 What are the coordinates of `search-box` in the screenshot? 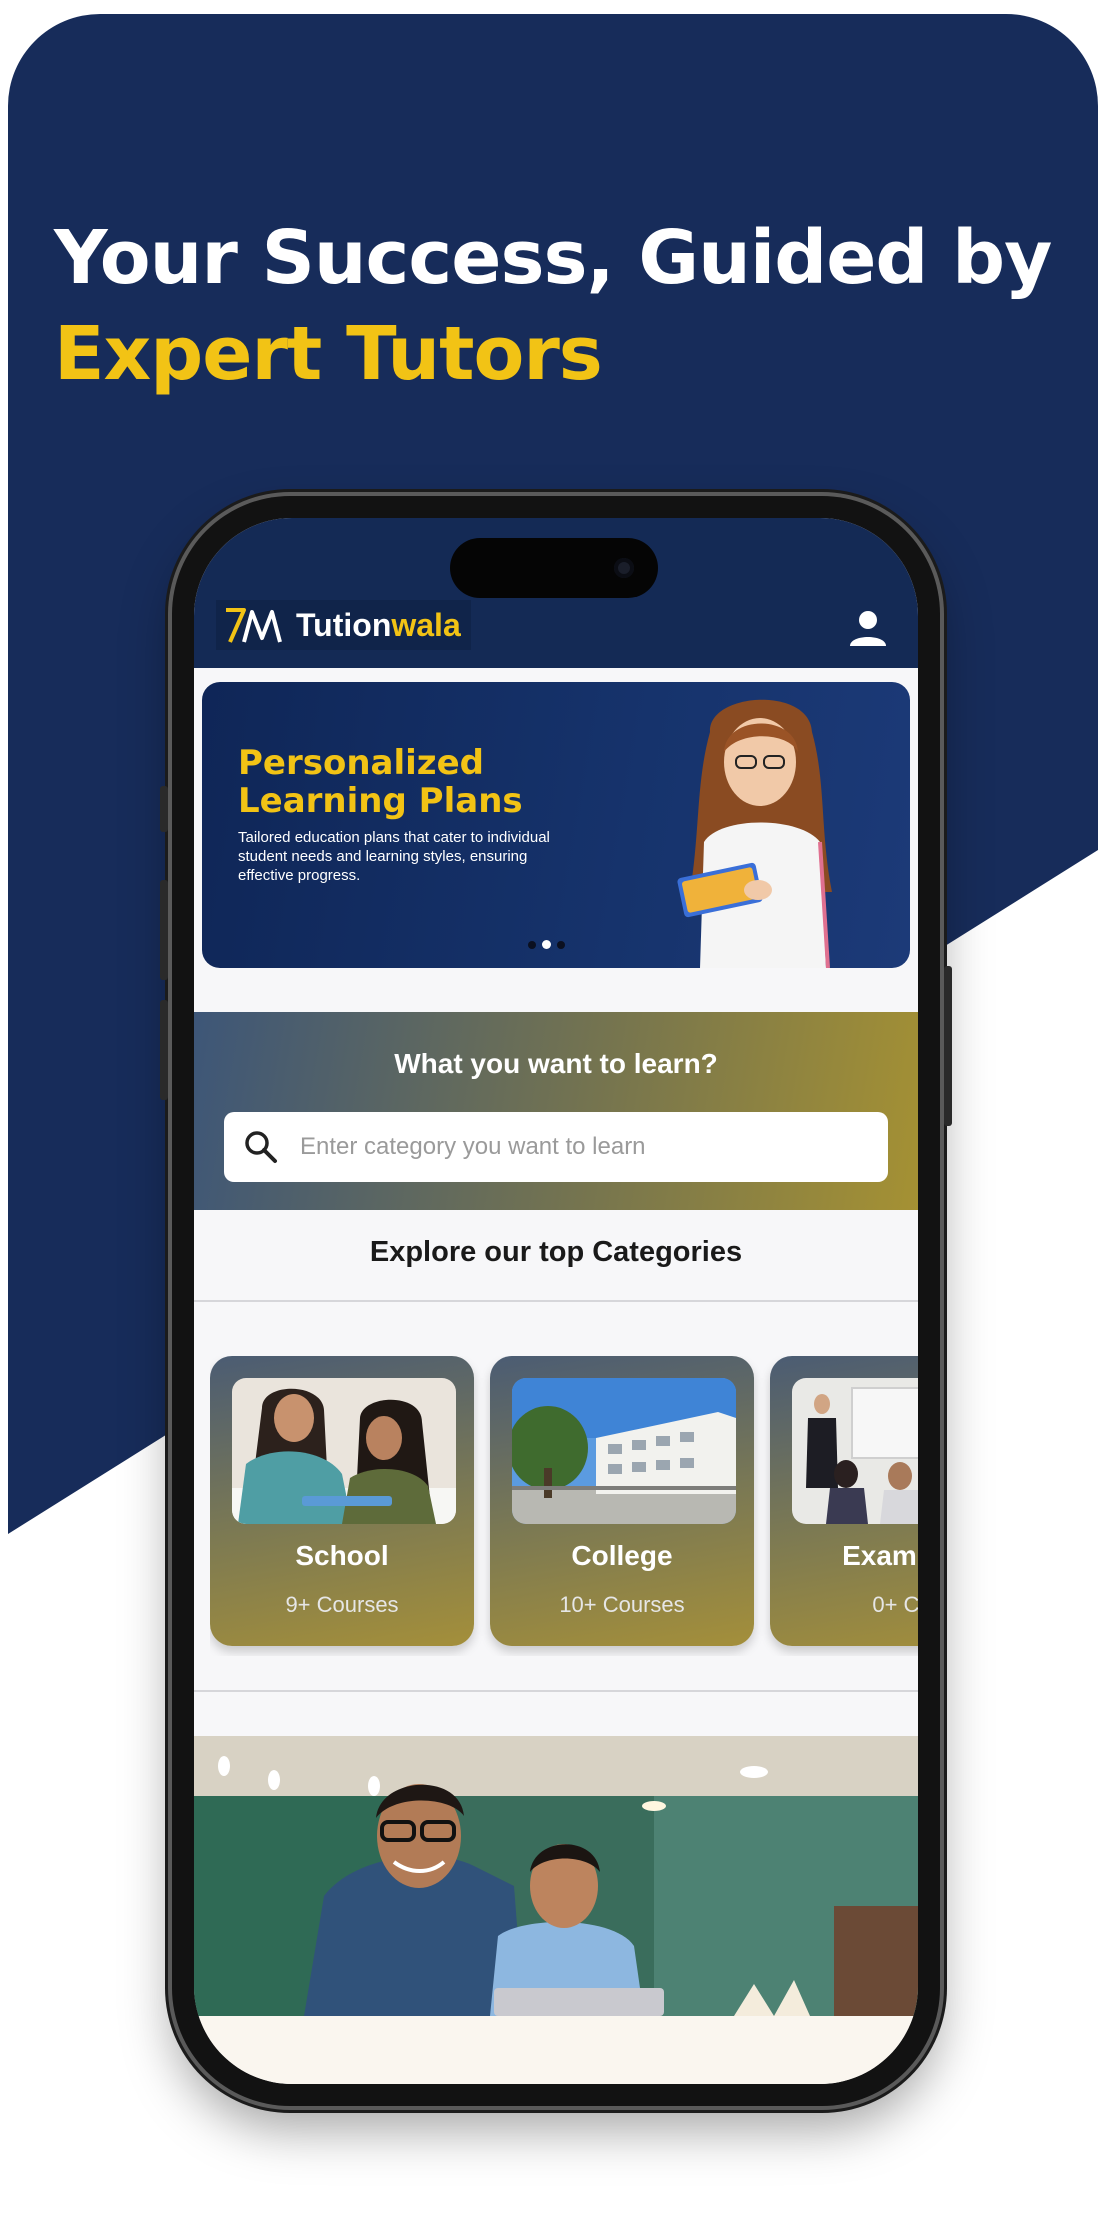 It's located at (556, 1147).